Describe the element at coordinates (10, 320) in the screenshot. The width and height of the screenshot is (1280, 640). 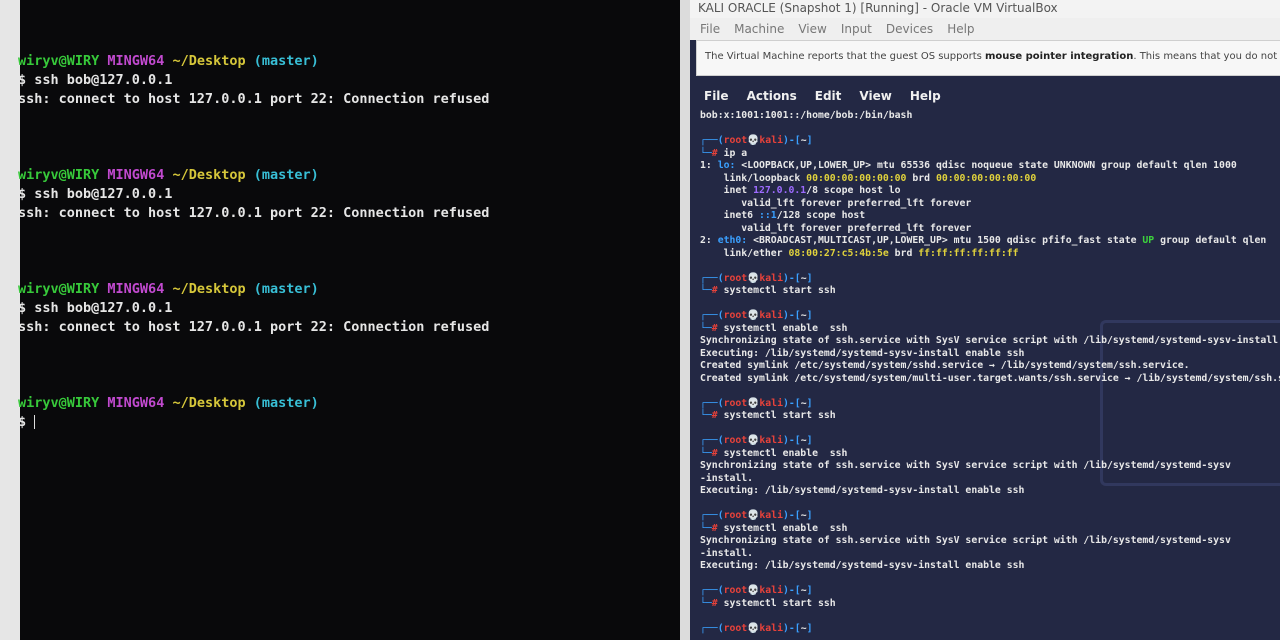
I see `desktop-edge` at that location.